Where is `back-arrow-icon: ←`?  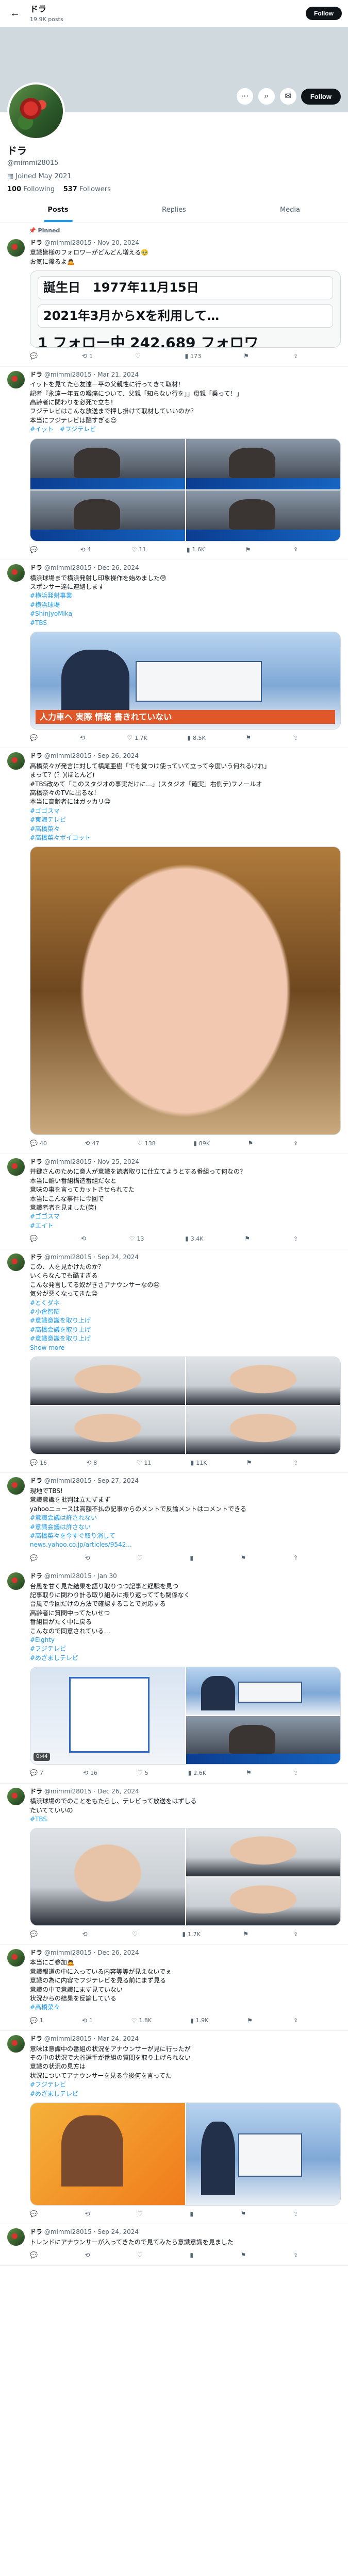
back-arrow-icon: ← is located at coordinates (15, 13).